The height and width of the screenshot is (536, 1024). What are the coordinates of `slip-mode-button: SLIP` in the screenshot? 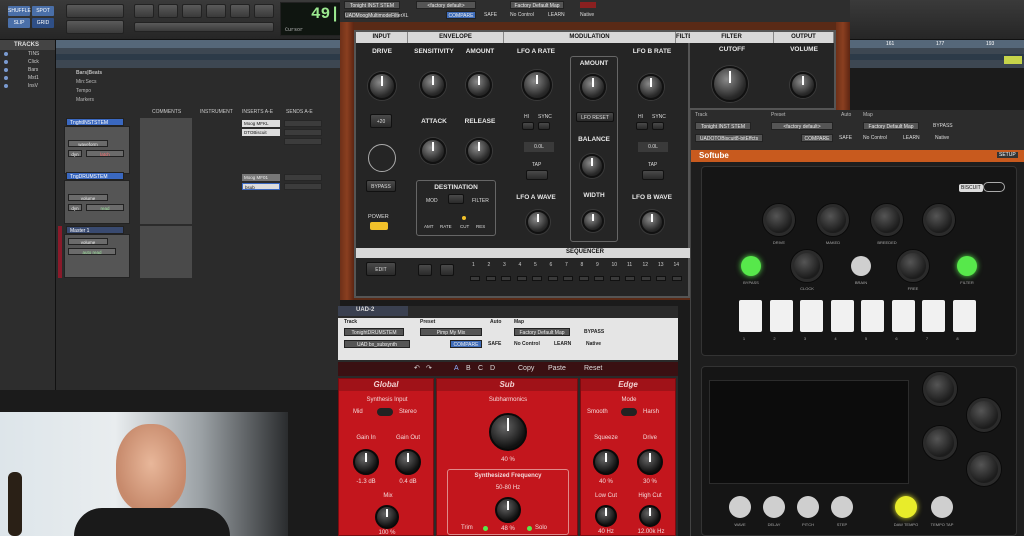 It's located at (19, 23).